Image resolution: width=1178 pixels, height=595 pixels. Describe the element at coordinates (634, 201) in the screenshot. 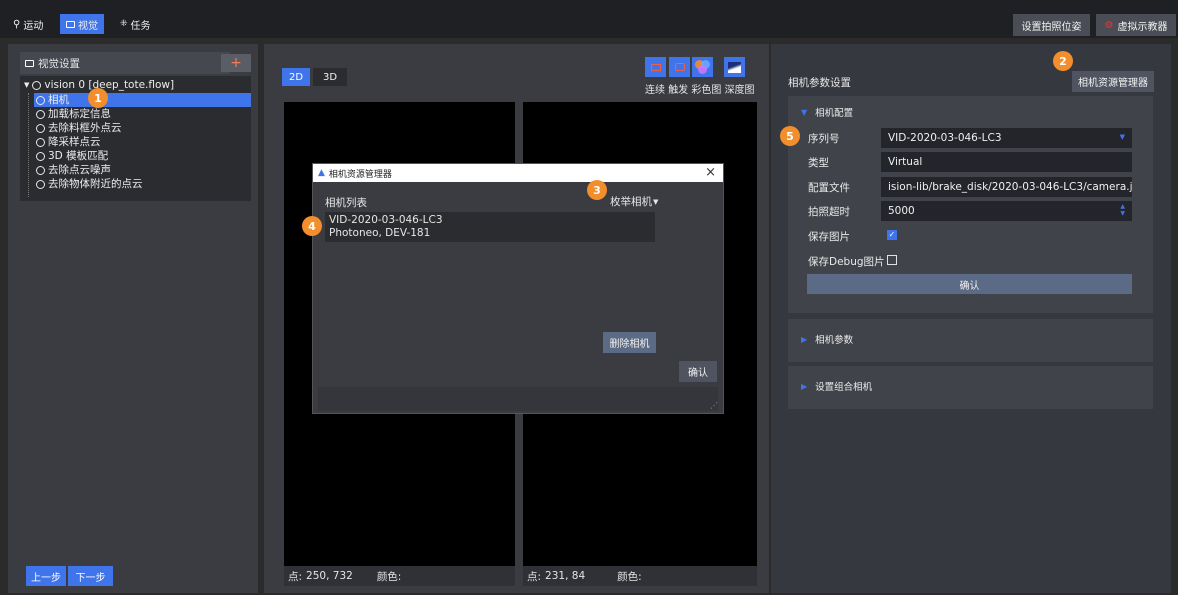

I see `enumerate-cameras-dropdown: 枚举相机 ▼` at that location.